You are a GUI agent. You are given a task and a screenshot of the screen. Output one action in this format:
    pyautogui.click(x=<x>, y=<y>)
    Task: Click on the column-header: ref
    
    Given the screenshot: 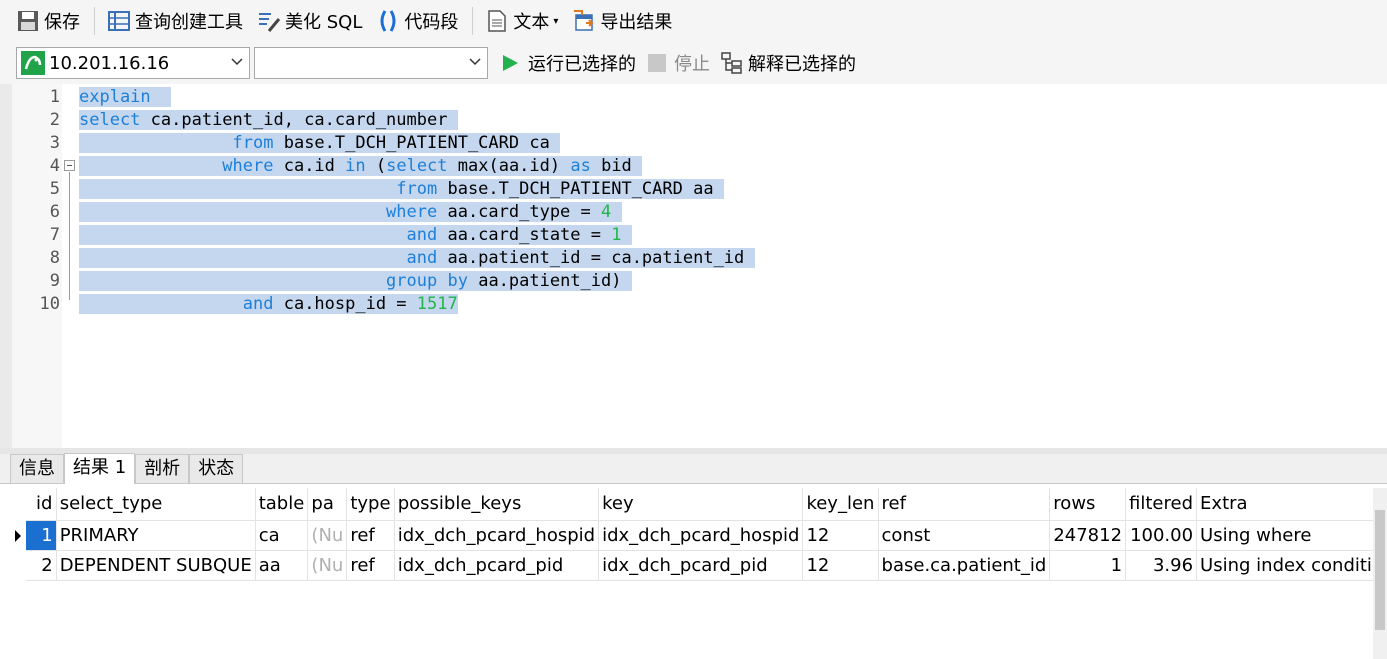 What is the action you would take?
    pyautogui.click(x=964, y=504)
    